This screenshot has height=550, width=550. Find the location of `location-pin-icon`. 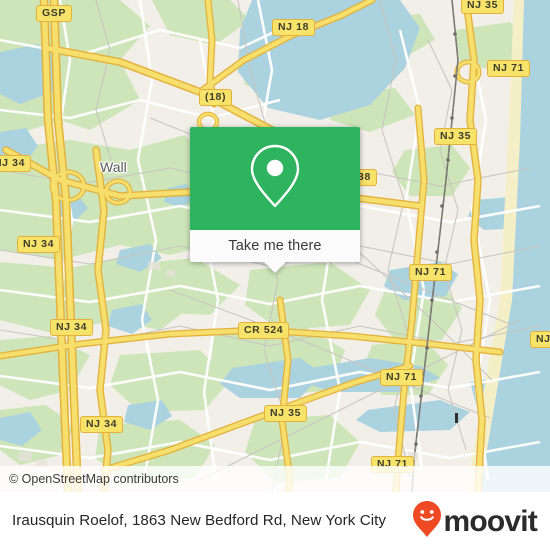

location-pin-icon is located at coordinates (275, 178).